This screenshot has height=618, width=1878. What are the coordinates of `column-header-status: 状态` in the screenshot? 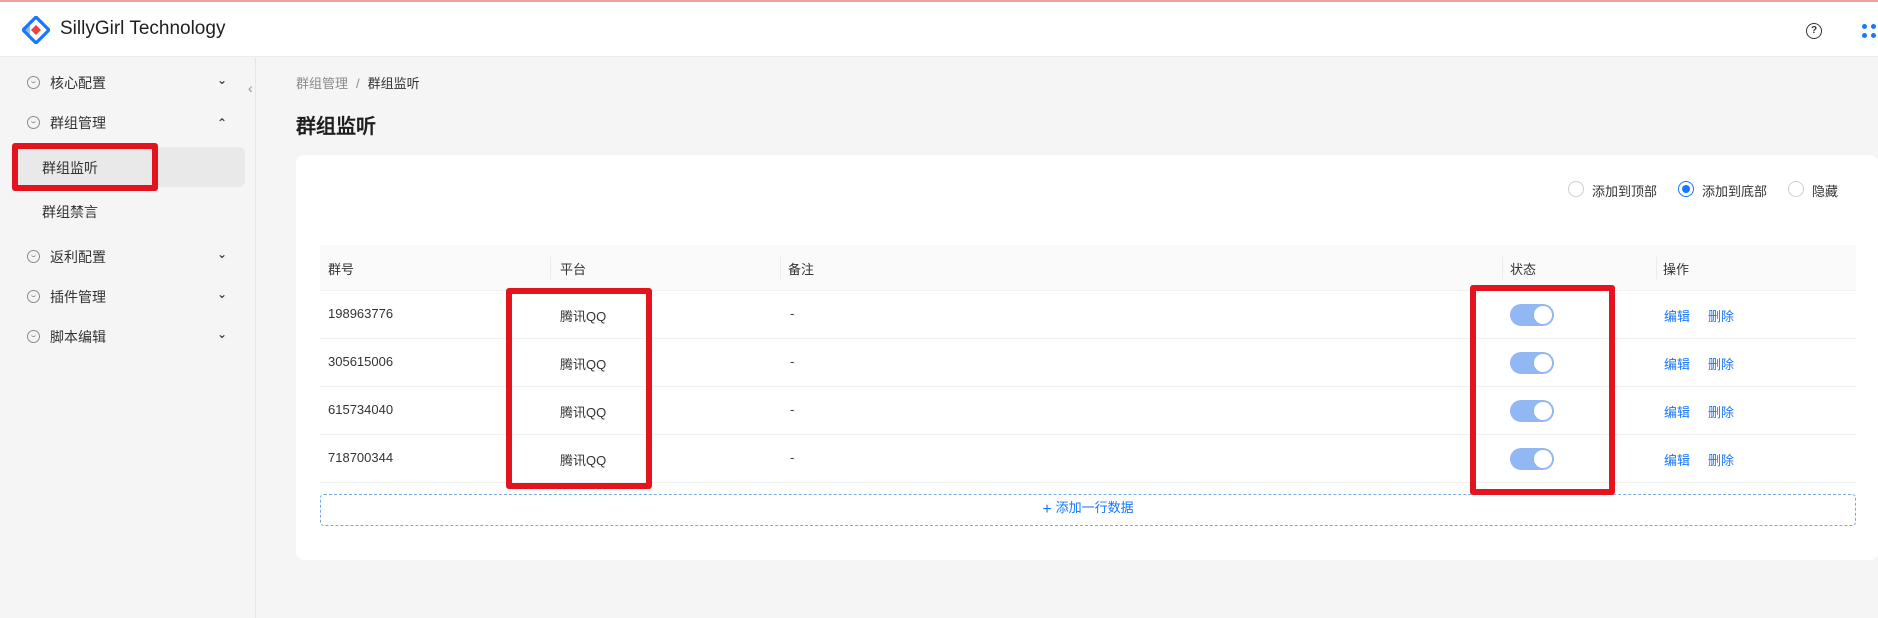 It's located at (1523, 269).